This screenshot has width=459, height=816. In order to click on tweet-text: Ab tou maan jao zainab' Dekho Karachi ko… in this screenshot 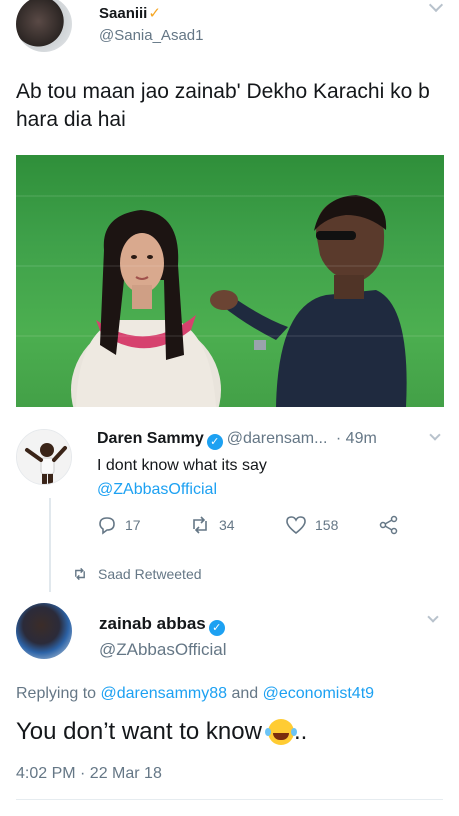, I will do `click(223, 105)`.